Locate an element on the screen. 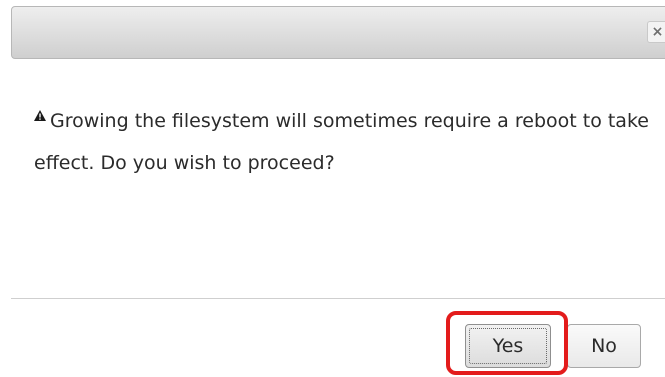  yes-button: Yes is located at coordinates (508, 346).